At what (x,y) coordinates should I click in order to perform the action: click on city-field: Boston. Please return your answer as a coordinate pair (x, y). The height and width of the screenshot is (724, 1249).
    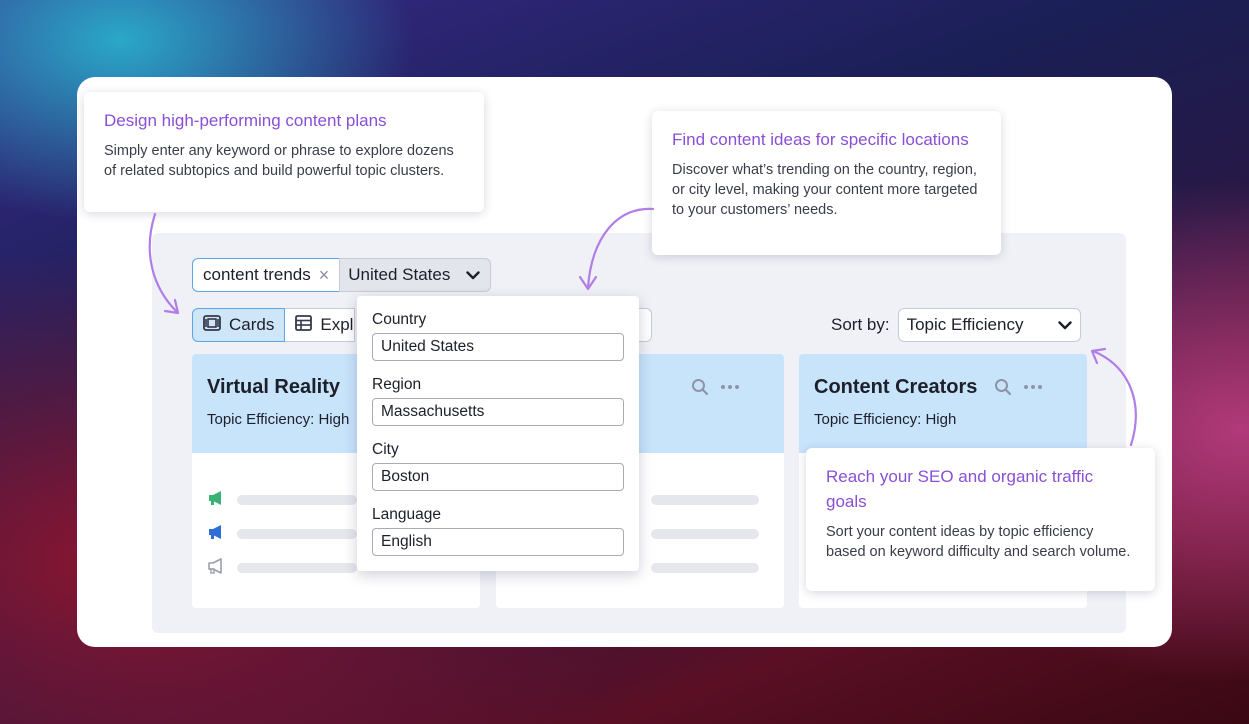
    Looking at the image, I should click on (498, 477).